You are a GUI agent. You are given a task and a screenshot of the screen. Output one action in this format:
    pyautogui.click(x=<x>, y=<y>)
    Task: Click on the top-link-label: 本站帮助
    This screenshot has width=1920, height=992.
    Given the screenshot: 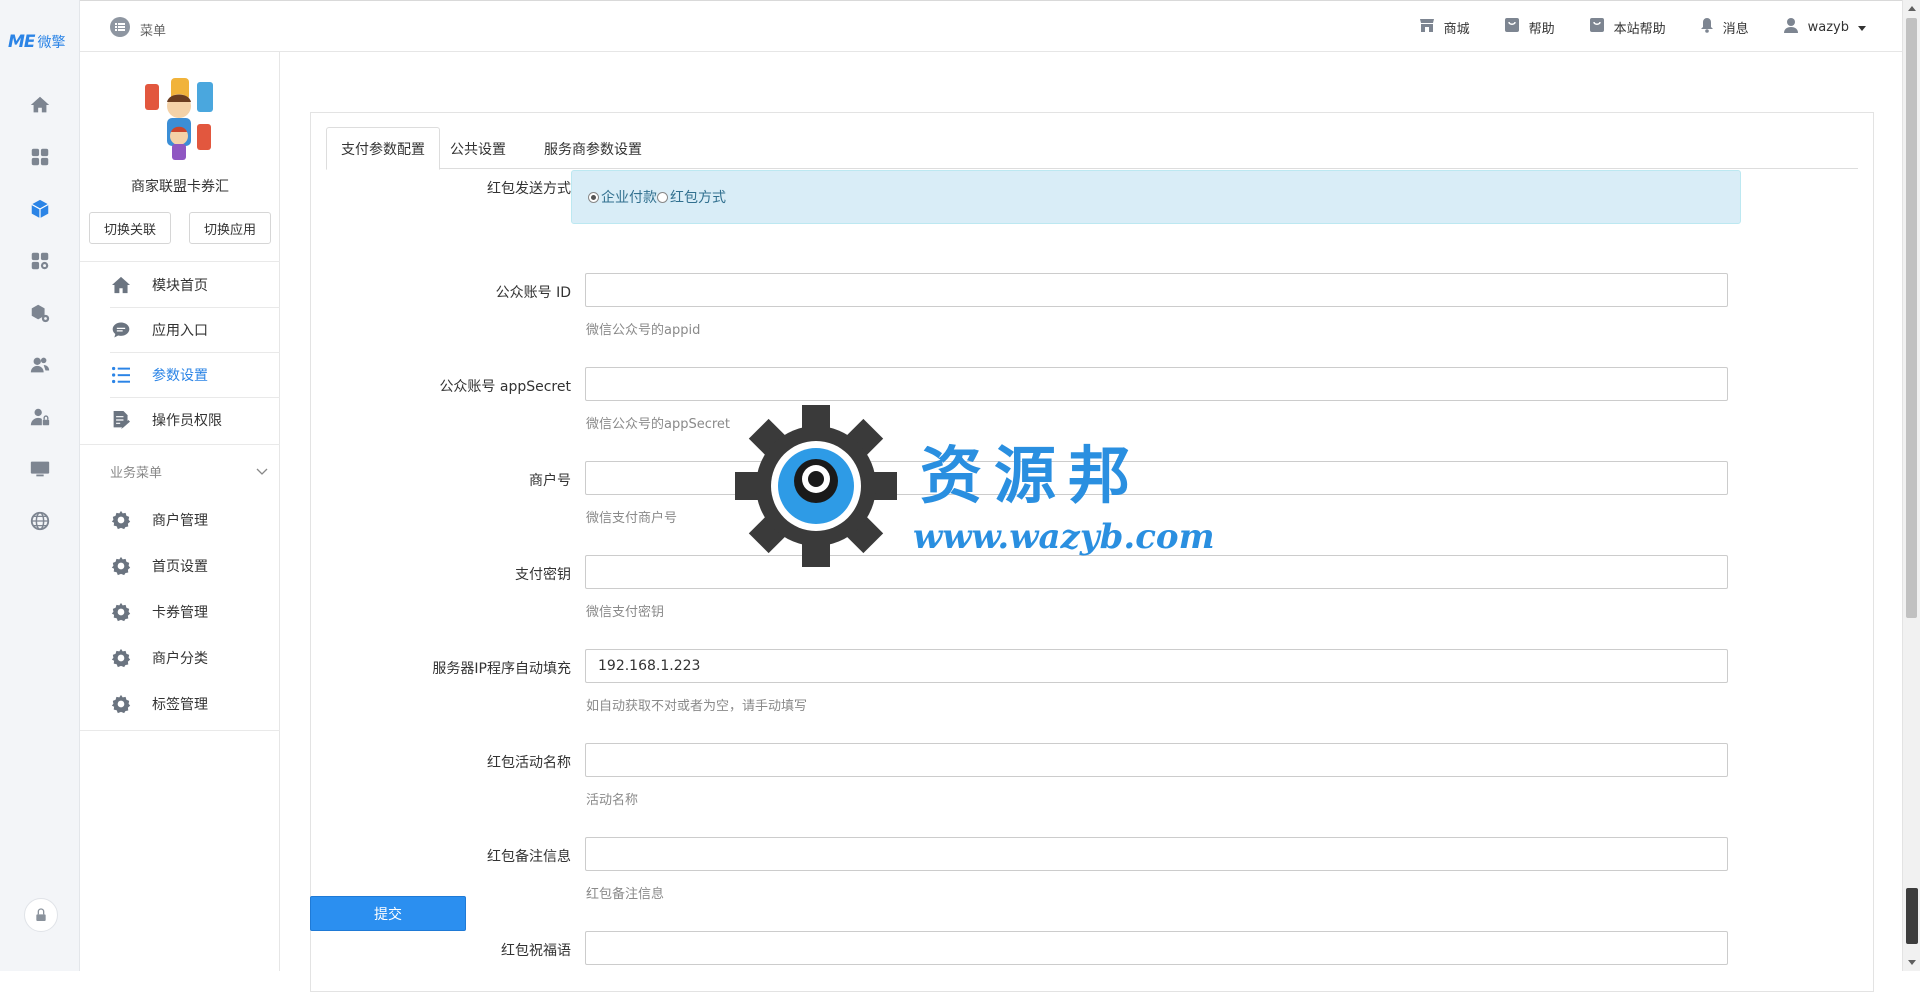 What is the action you would take?
    pyautogui.click(x=1639, y=29)
    